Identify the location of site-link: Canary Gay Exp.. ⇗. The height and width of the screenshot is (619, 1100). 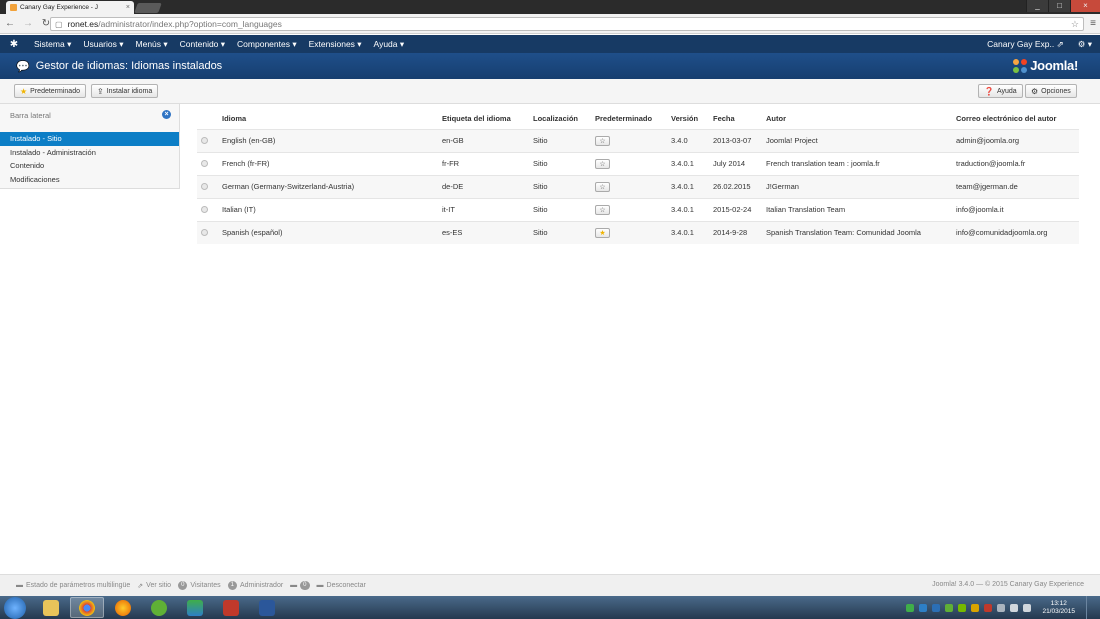
(1025, 44).